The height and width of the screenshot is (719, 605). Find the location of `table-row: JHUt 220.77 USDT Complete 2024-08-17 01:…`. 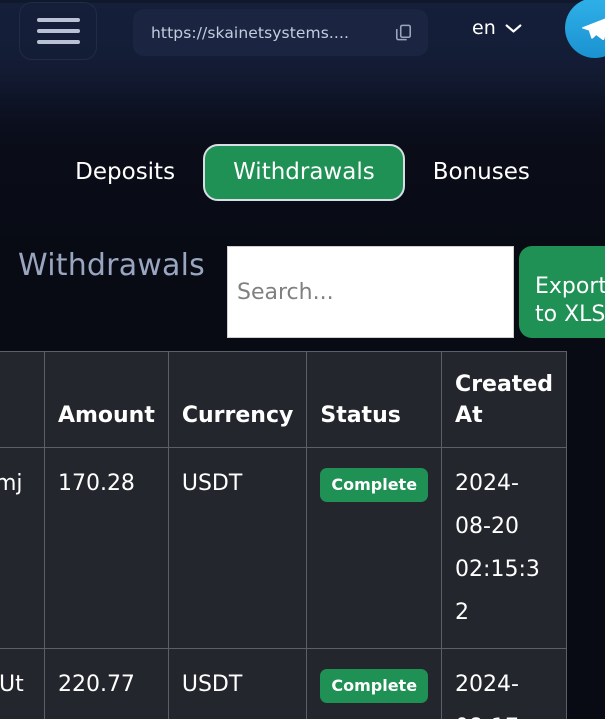

table-row: JHUt 220.77 USDT Complete 2024-08-17 01:… is located at coordinates (283, 683).